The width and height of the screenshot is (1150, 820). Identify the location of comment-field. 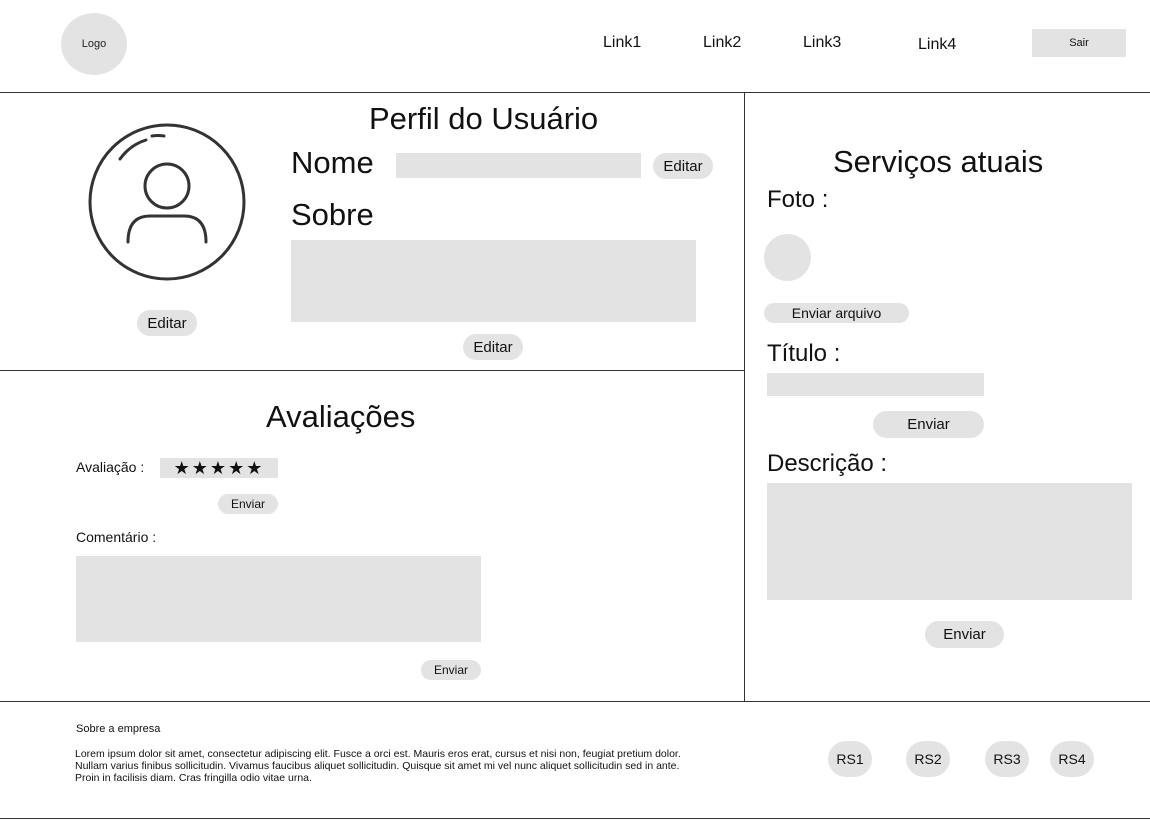
(278, 599).